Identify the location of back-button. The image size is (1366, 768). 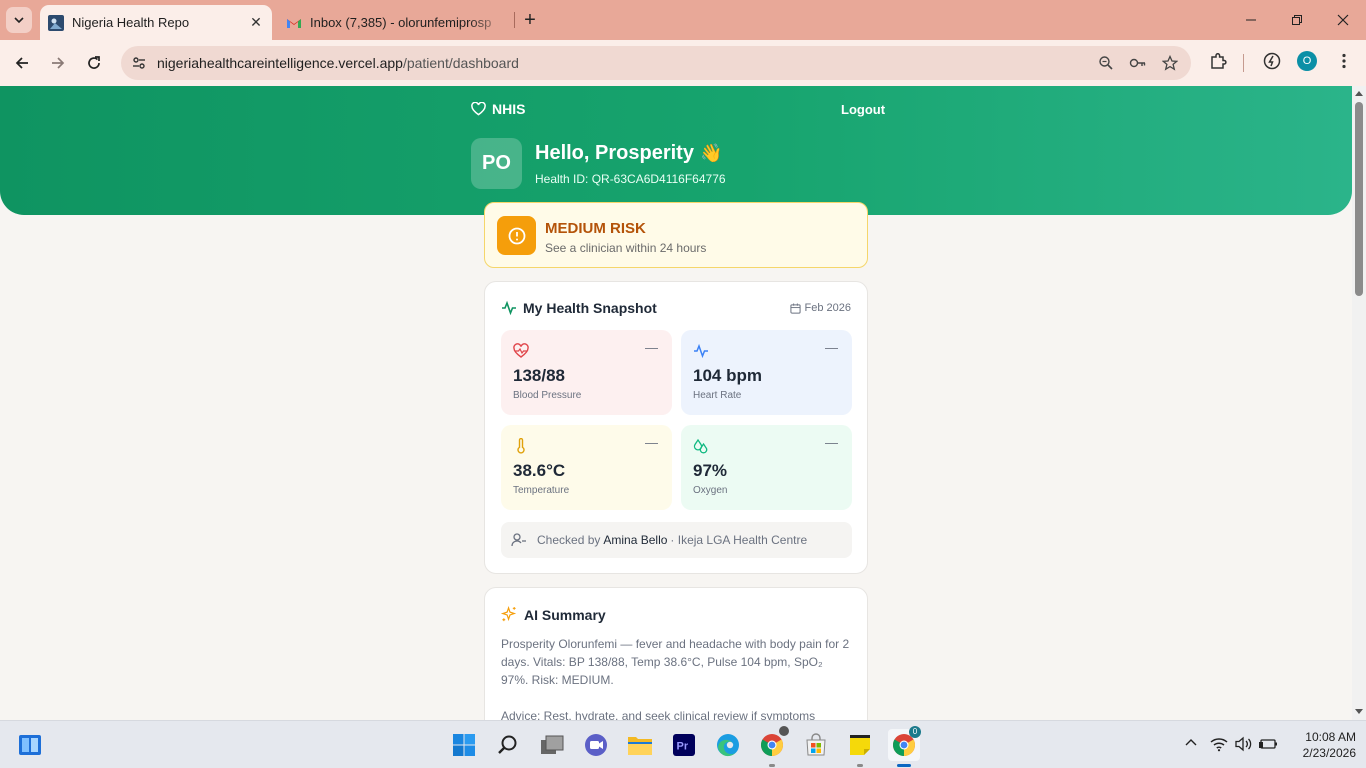
(22, 63).